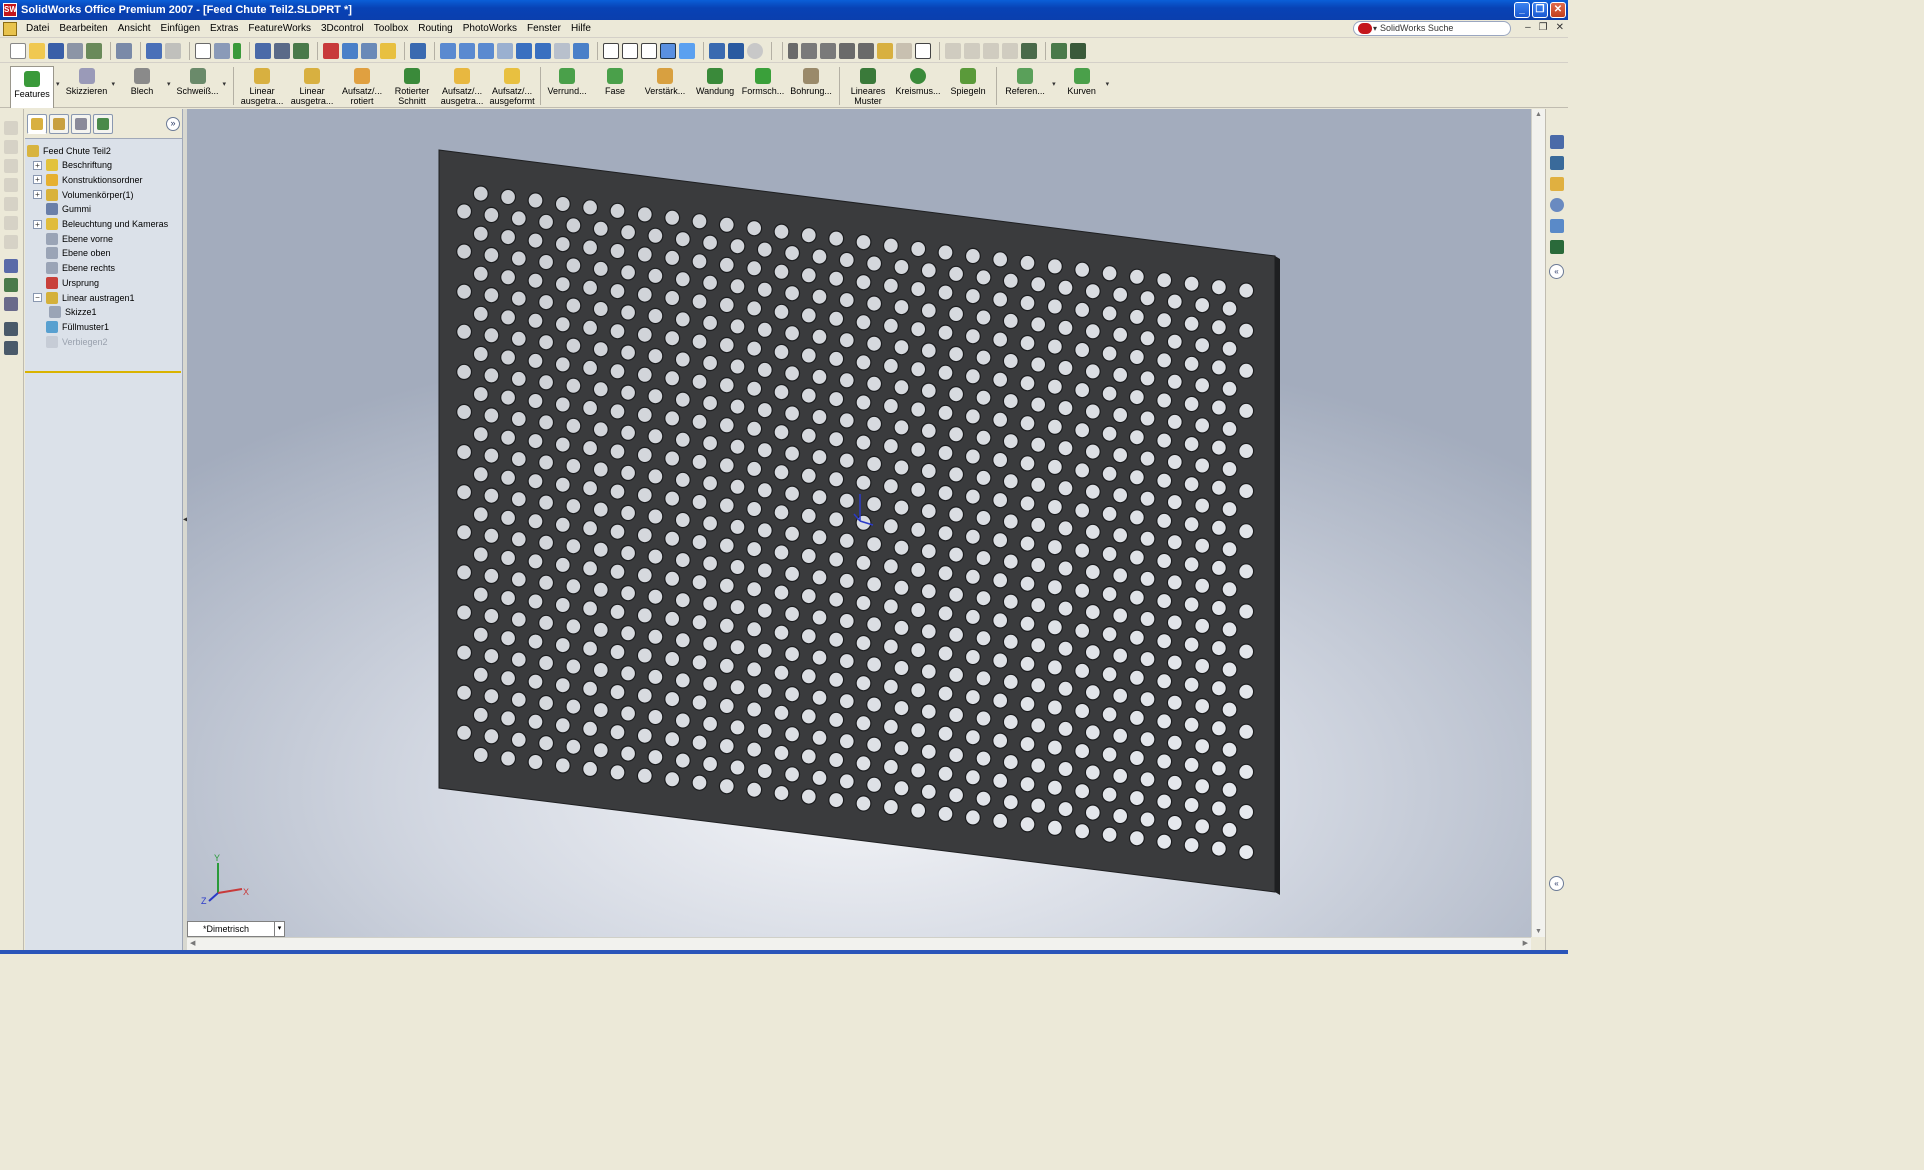 The width and height of the screenshot is (1924, 1170). What do you see at coordinates (114, 84) in the screenshot?
I see `sketch-dropdown-arrow: ▾` at bounding box center [114, 84].